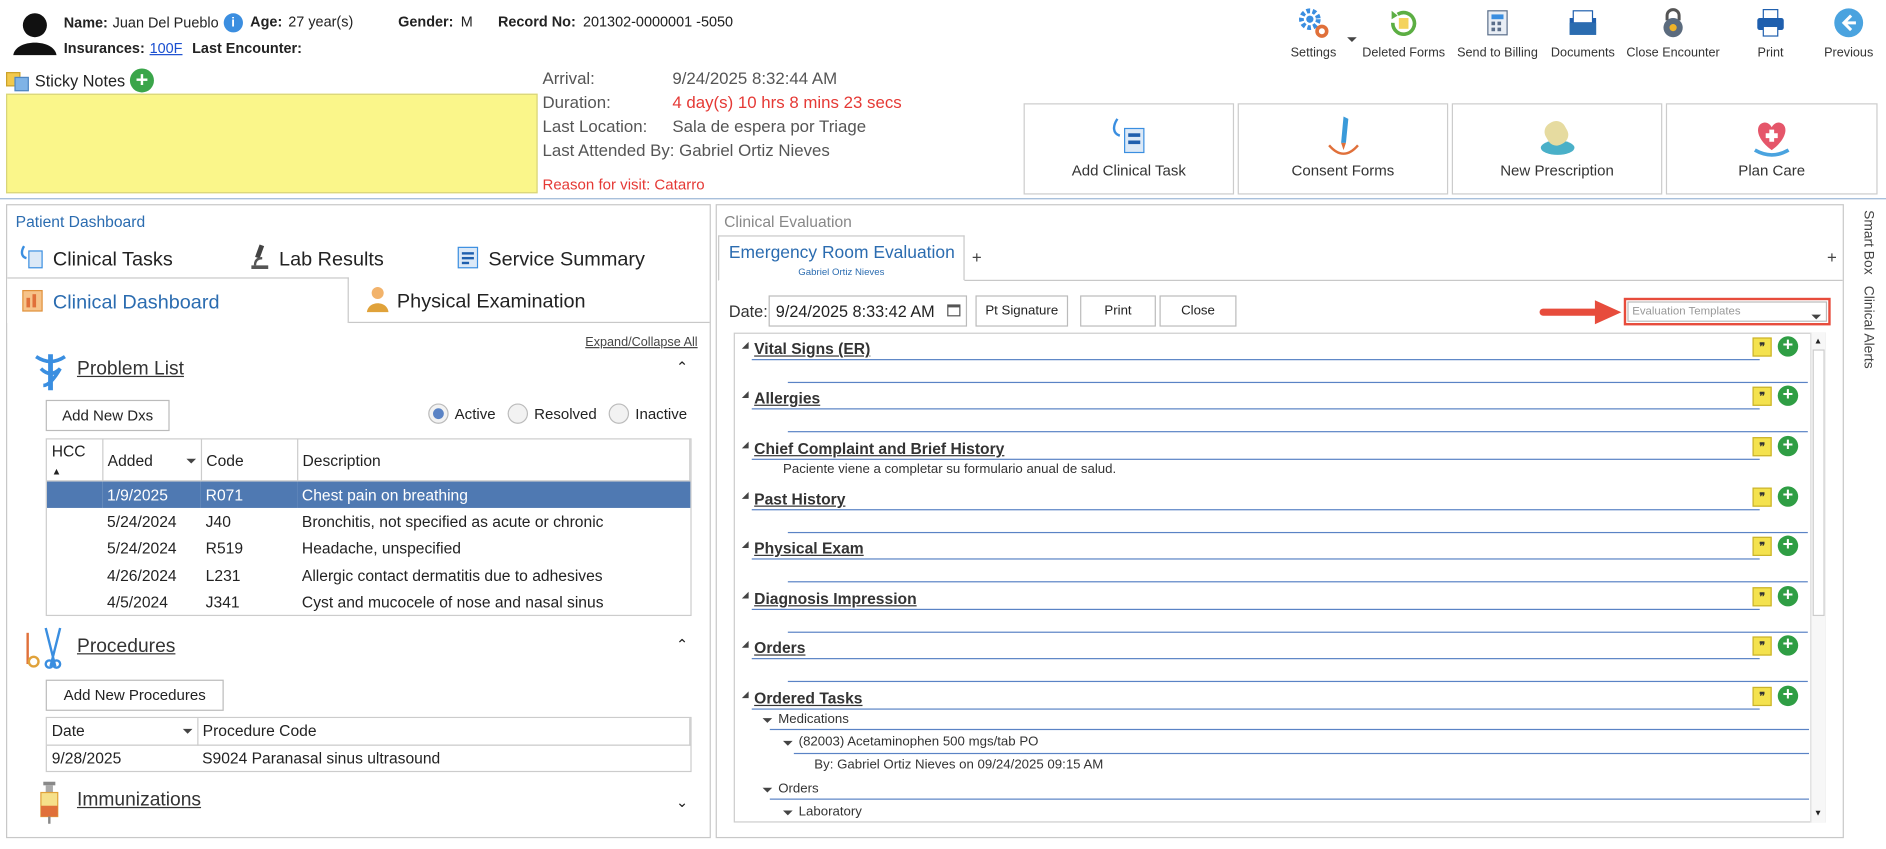 This screenshot has height=849, width=1886. I want to click on immunizations-title: Immunizations, so click(139, 801).